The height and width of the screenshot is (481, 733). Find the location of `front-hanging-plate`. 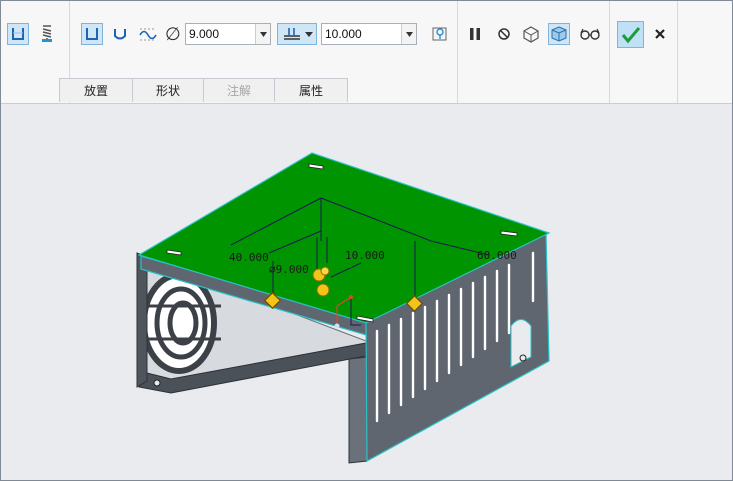

front-hanging-plate is located at coordinates (358, 410).